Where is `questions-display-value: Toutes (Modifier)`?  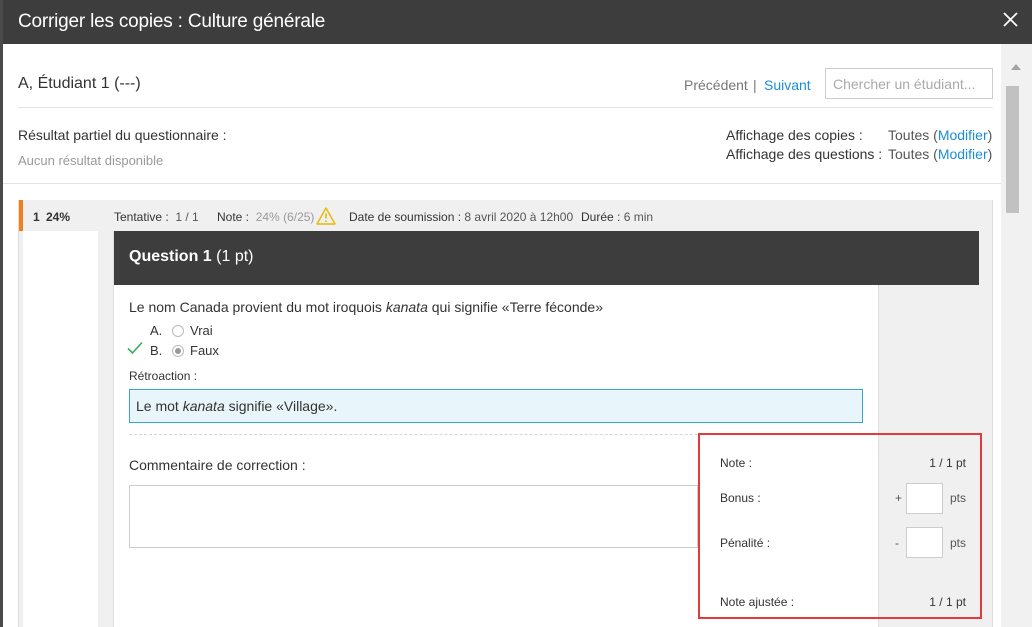
questions-display-value: Toutes (Modifier) is located at coordinates (940, 154).